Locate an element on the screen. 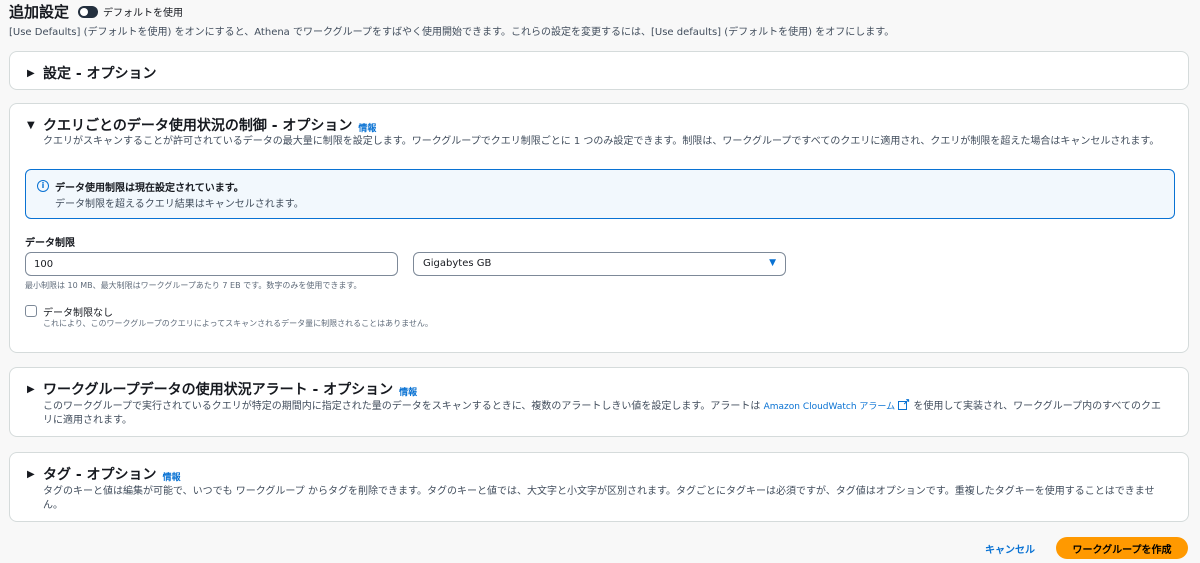 Image resolution: width=1200 pixels, height=563 pixels. alert-title: データ使用制限は現在設定されています。 is located at coordinates (149, 188).